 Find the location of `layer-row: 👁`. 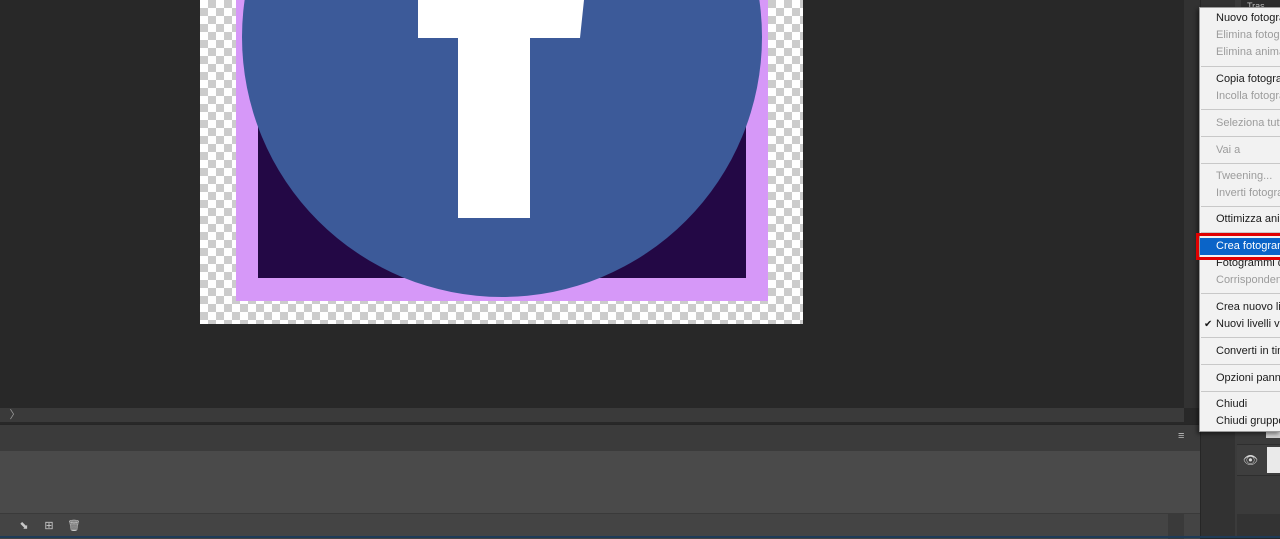

layer-row: 👁 is located at coordinates (1258, 460).